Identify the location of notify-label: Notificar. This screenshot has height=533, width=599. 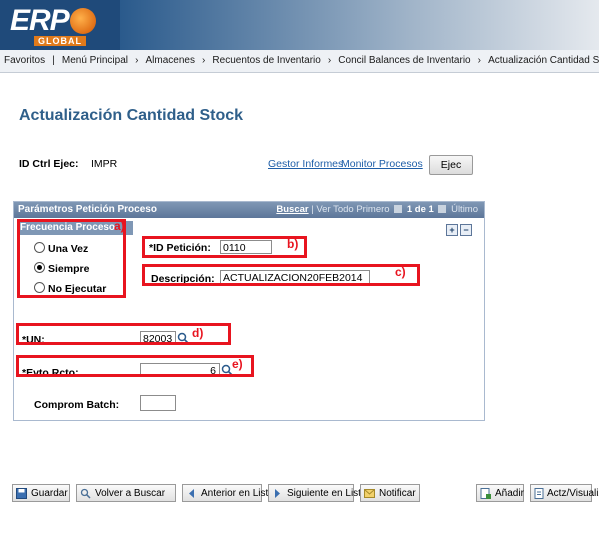
(397, 493).